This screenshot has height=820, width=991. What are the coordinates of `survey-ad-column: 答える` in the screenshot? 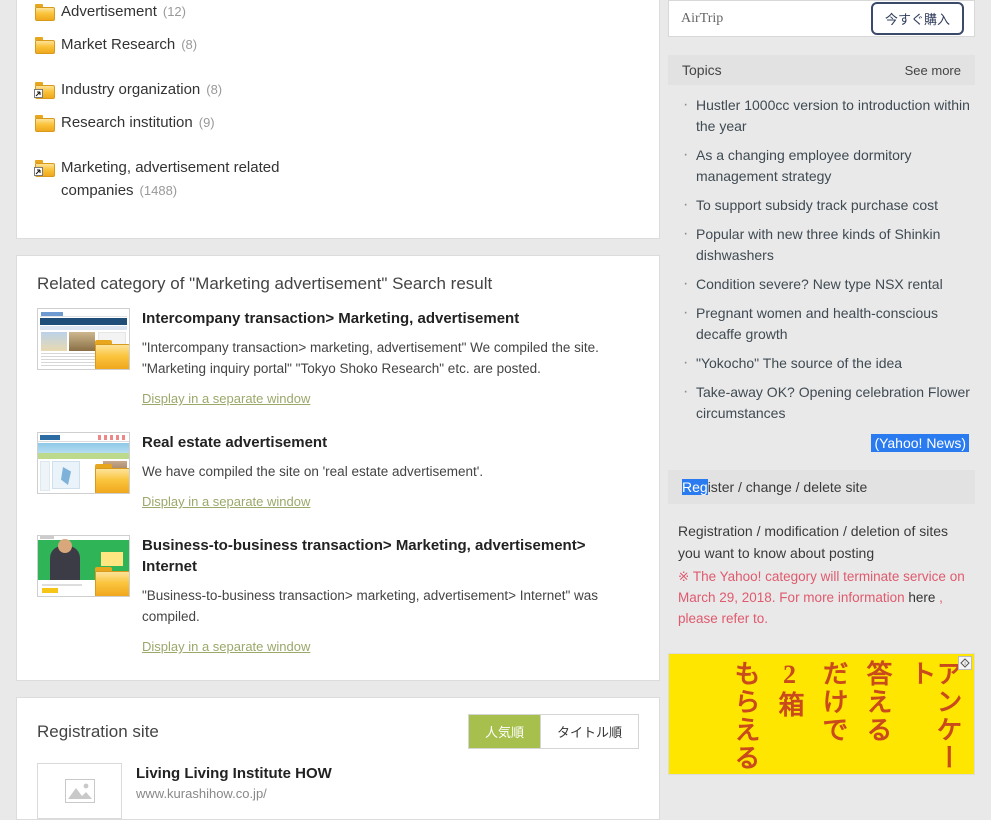 It's located at (877, 702).